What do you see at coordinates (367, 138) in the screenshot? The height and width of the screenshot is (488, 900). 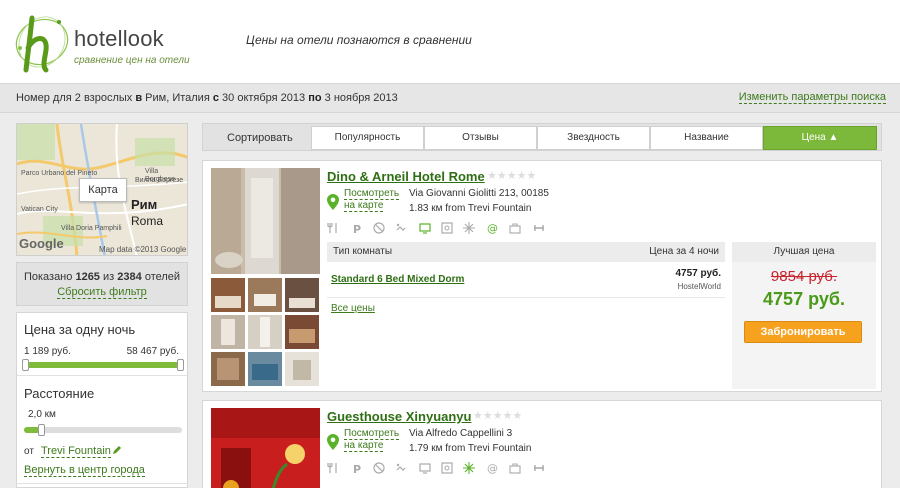 I see `sort-tab-popularity: Популярность` at bounding box center [367, 138].